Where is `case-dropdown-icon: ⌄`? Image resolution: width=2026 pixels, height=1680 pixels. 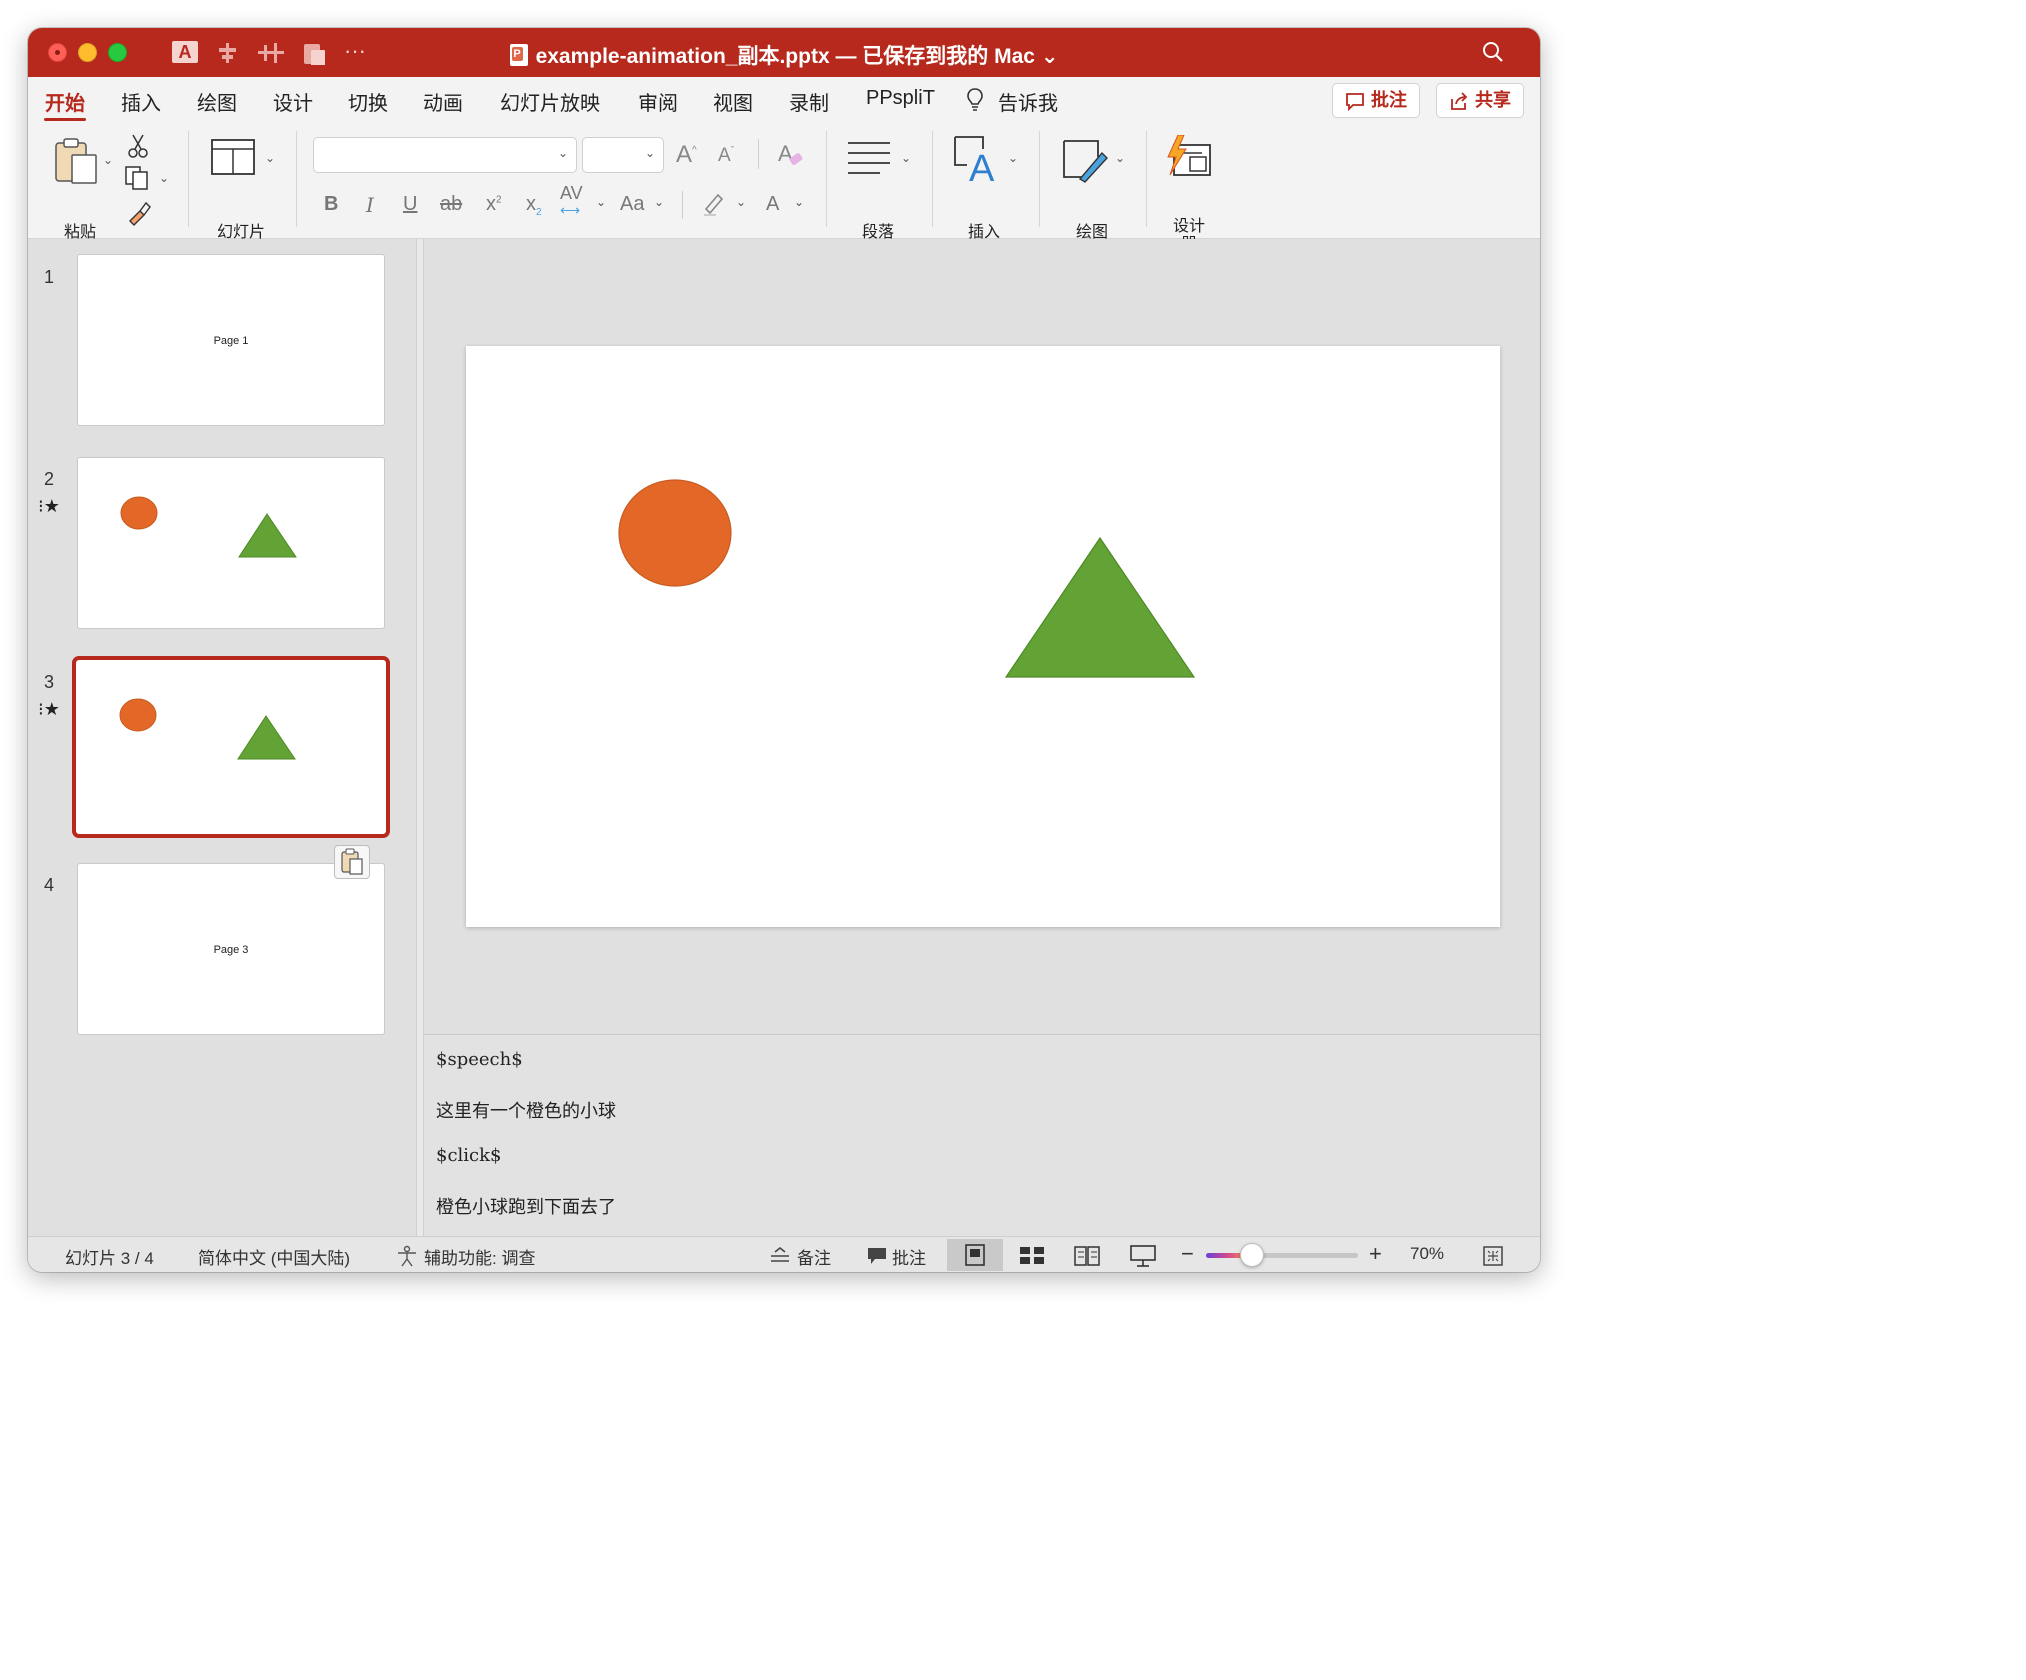
case-dropdown-icon: ⌄ is located at coordinates (659, 202).